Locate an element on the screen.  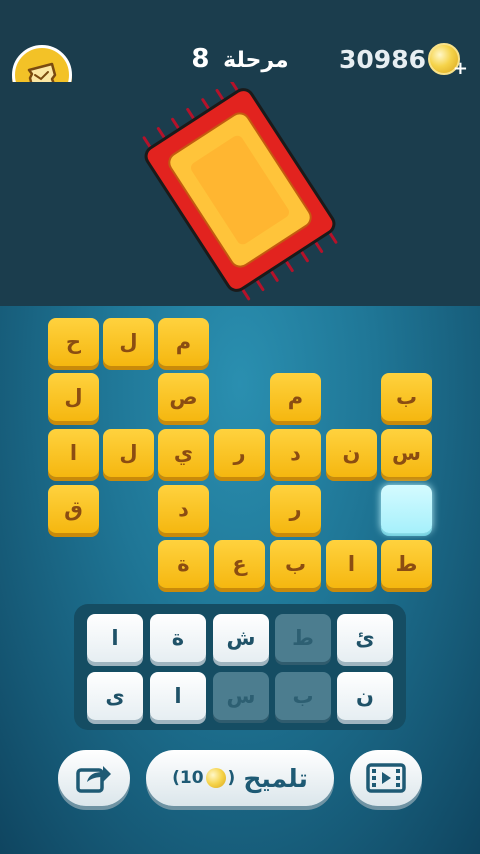
empty-tile is located at coordinates (406, 509).